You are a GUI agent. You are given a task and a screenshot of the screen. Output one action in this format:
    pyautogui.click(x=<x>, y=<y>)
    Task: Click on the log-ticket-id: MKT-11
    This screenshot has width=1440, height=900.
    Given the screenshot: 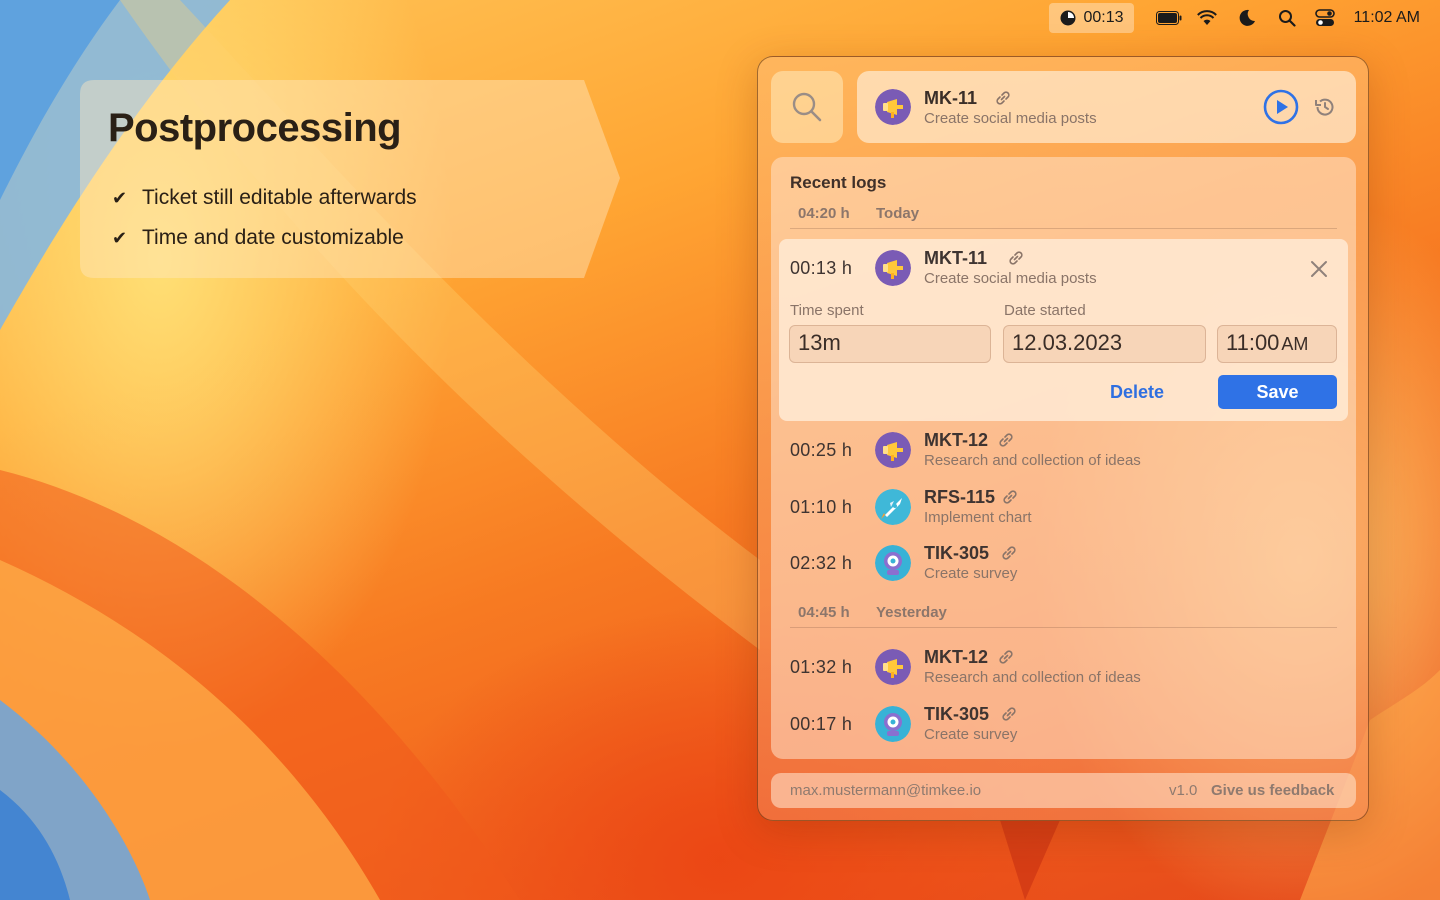 What is the action you would take?
    pyautogui.click(x=956, y=258)
    